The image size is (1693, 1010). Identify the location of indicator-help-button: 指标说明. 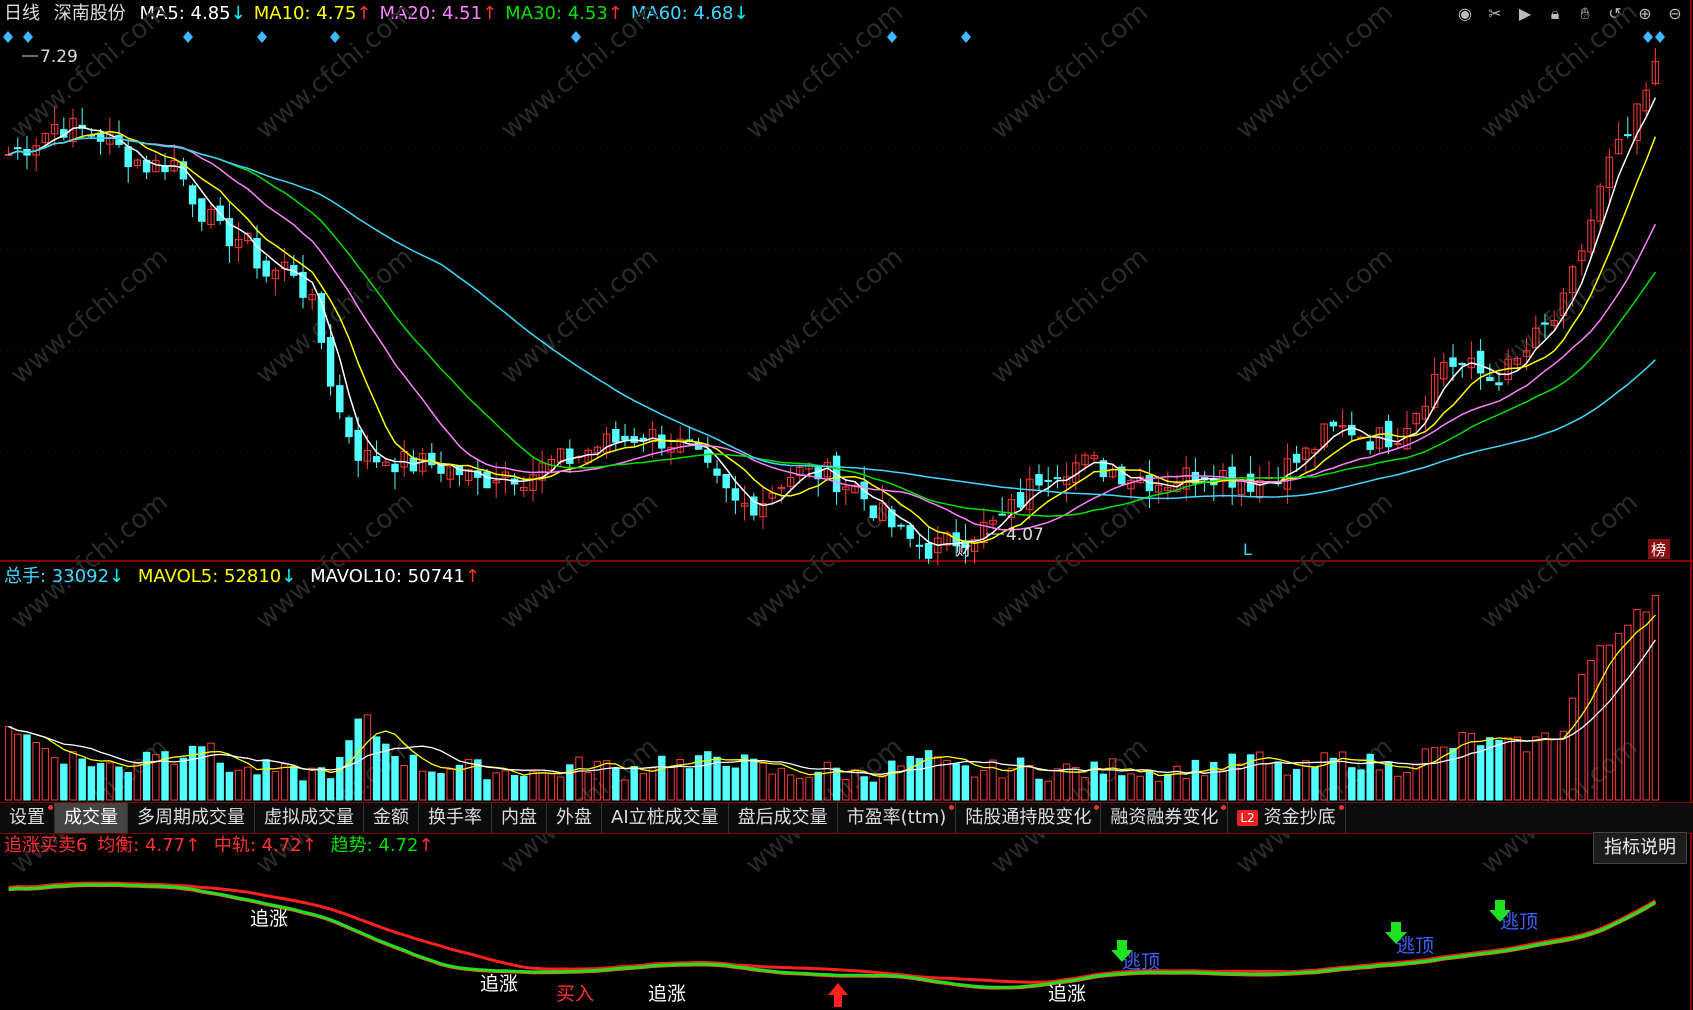
(1640, 848).